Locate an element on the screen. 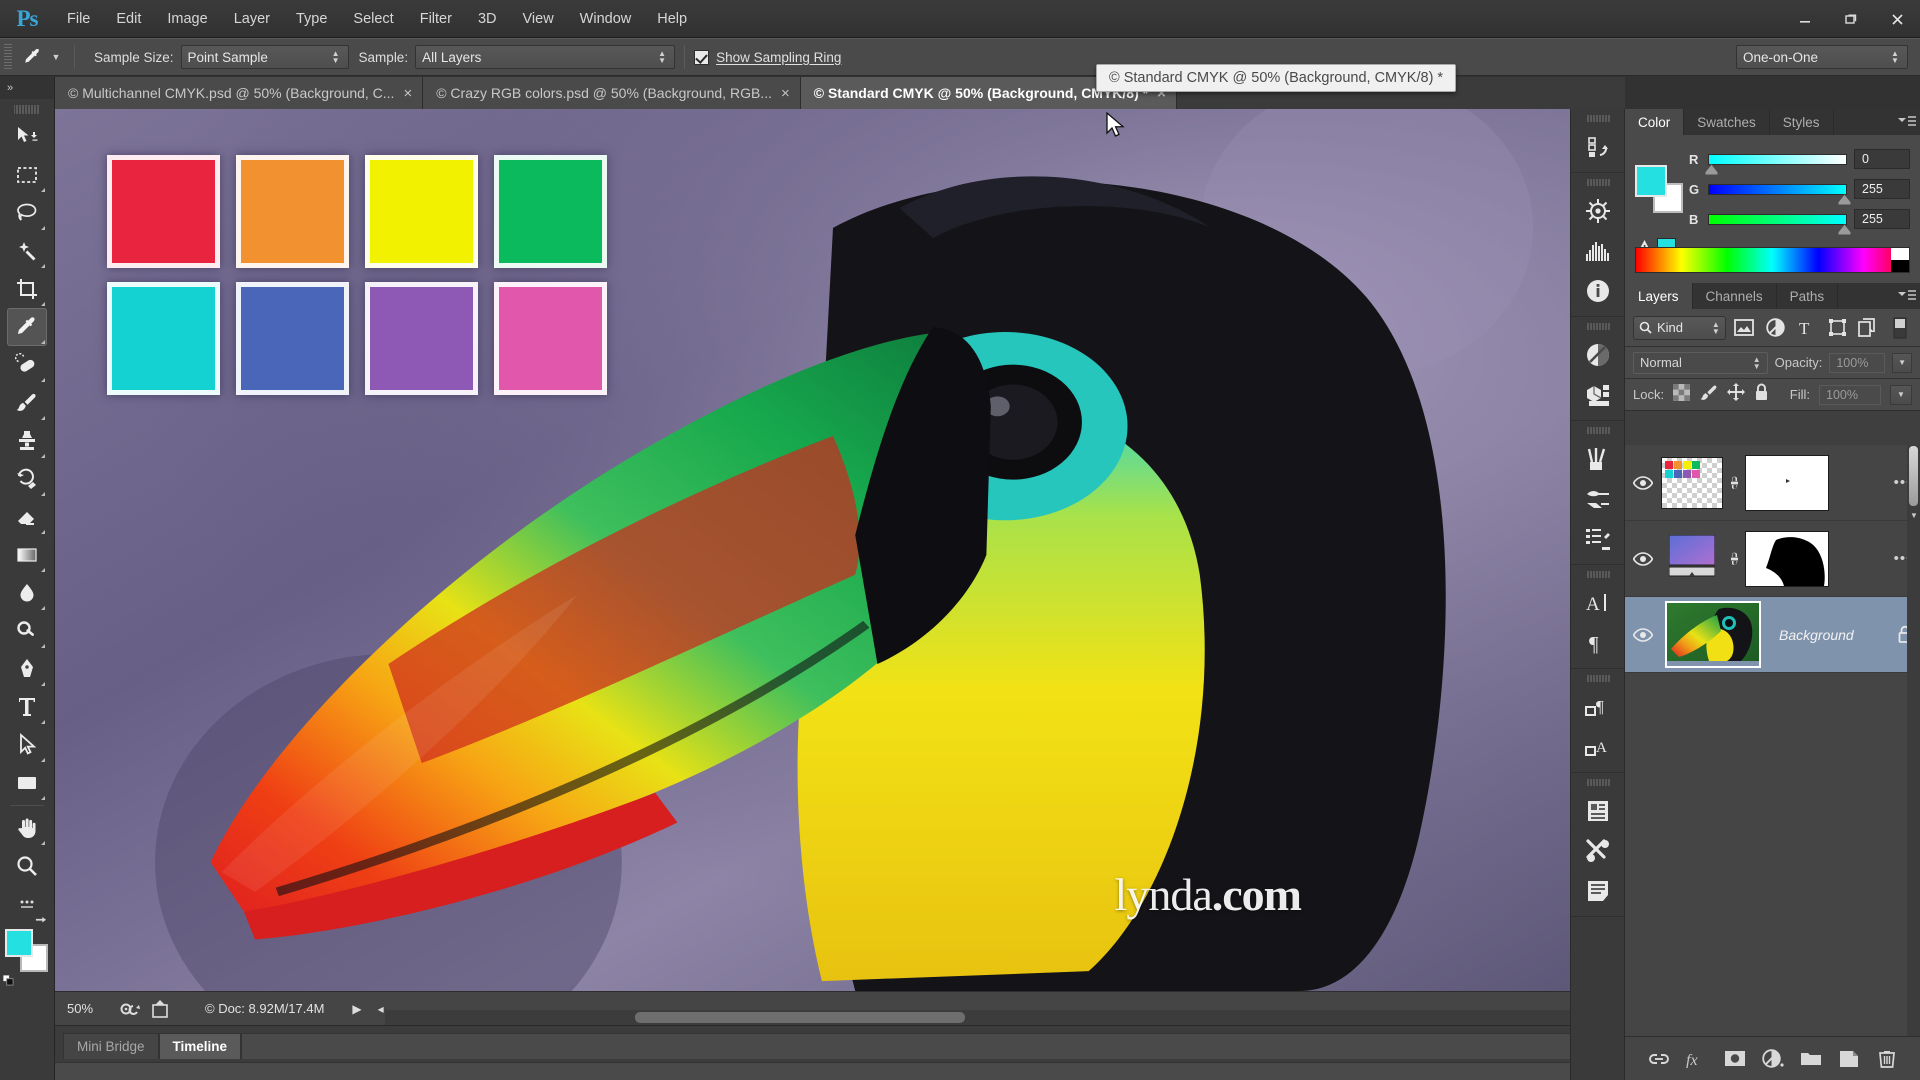 This screenshot has width=1920, height=1080. brush-tool is located at coordinates (27, 403).